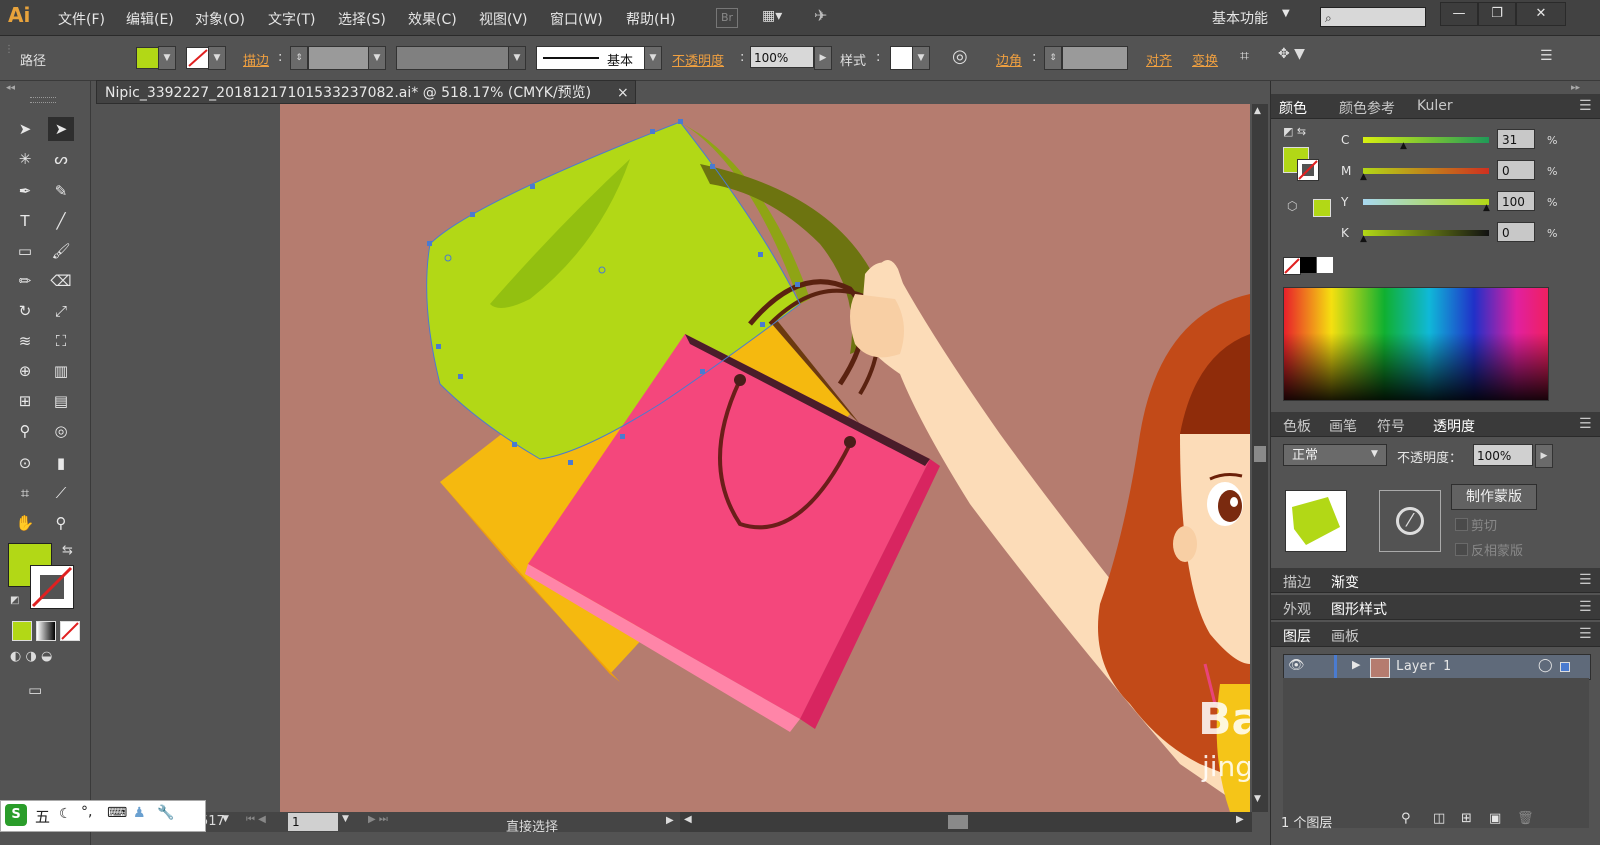 Image resolution: width=1600 pixels, height=845 pixels. Describe the element at coordinates (1454, 426) in the screenshot. I see `tab-transparency: 透明度` at that location.